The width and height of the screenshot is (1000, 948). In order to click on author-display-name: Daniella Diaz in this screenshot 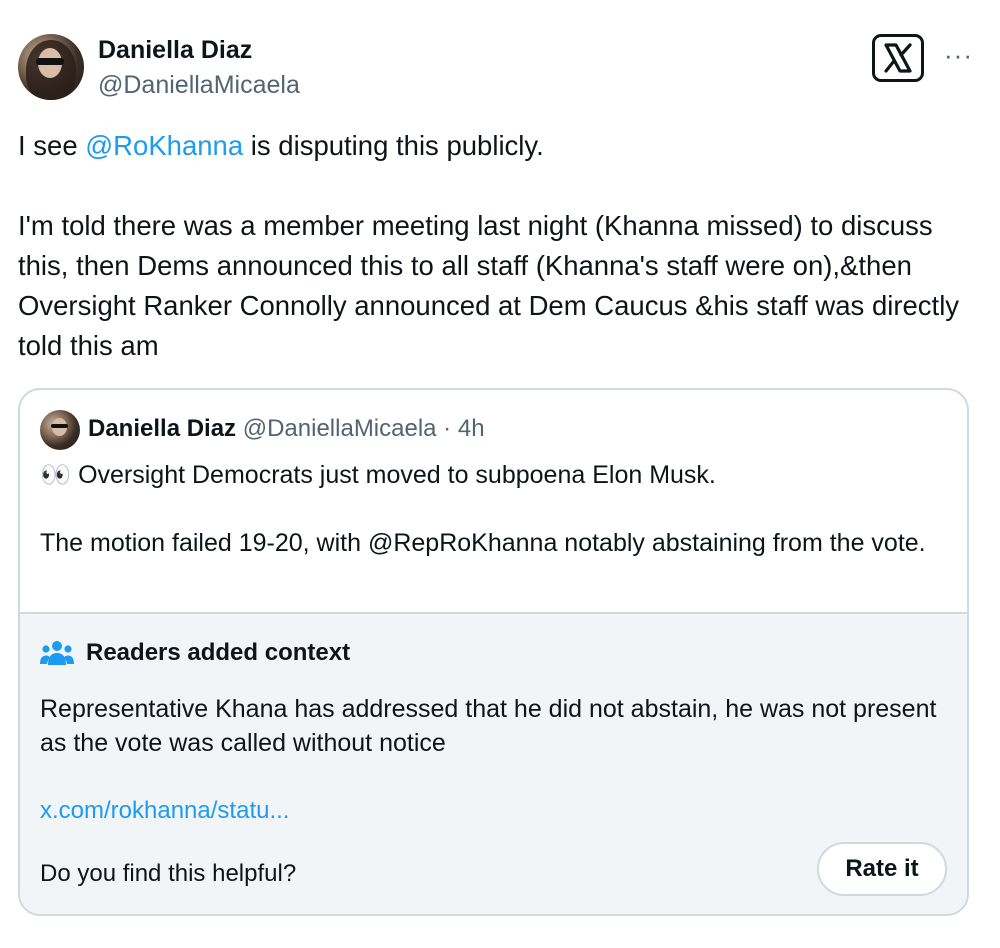, I will do `click(175, 50)`.